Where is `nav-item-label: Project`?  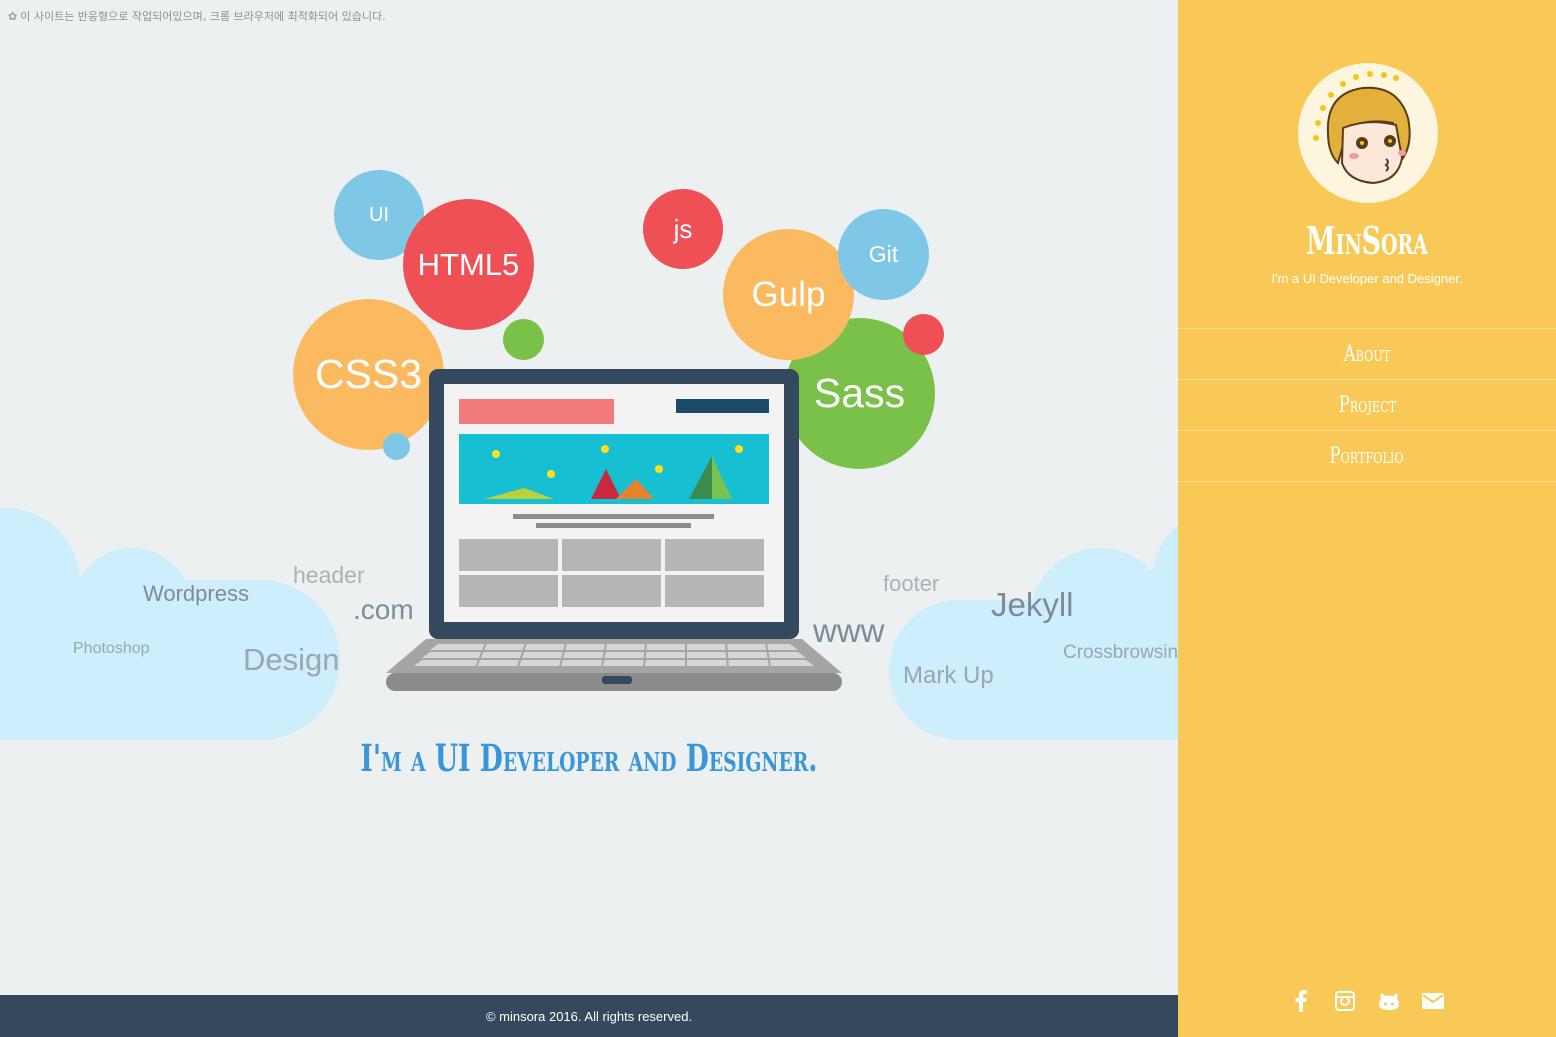
nav-item-label: Project is located at coordinates (1367, 405).